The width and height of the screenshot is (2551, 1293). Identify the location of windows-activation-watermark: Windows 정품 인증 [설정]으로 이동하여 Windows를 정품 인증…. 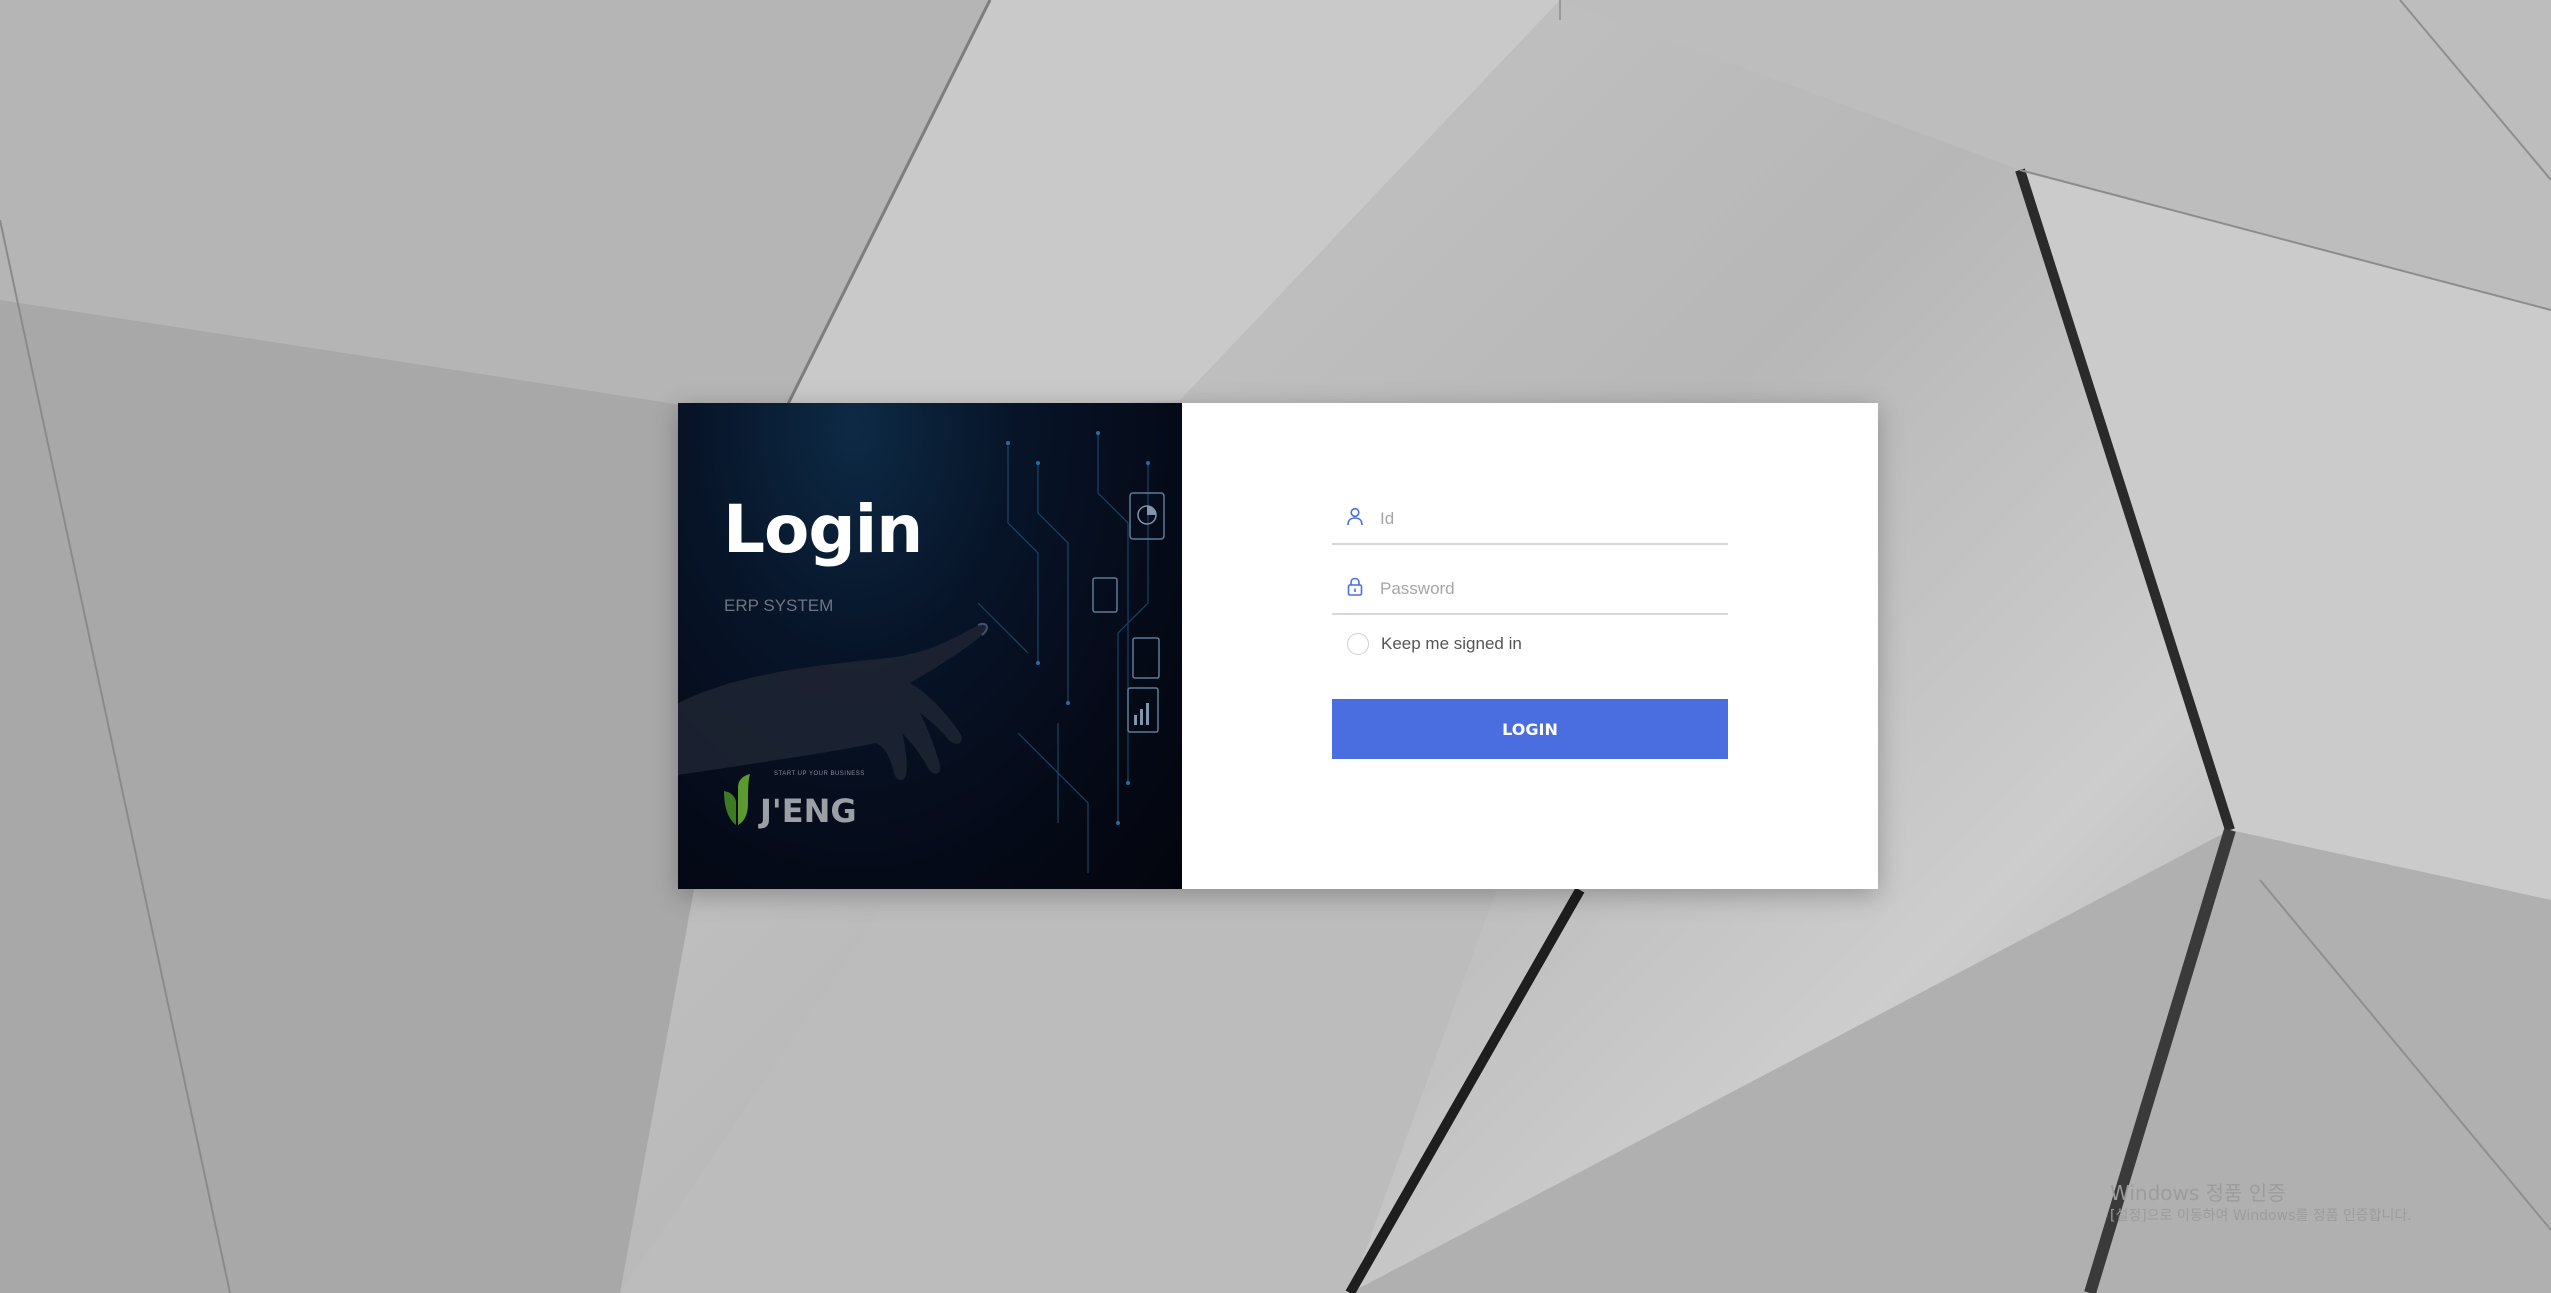
(2261, 1203).